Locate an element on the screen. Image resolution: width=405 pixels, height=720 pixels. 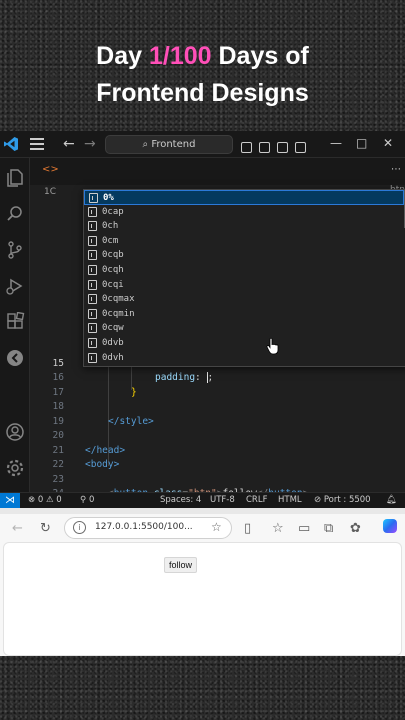
ports-icon: ⚲ is located at coordinates (84, 500).